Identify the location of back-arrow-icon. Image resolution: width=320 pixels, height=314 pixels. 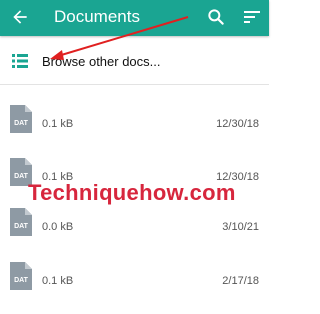
(20, 17).